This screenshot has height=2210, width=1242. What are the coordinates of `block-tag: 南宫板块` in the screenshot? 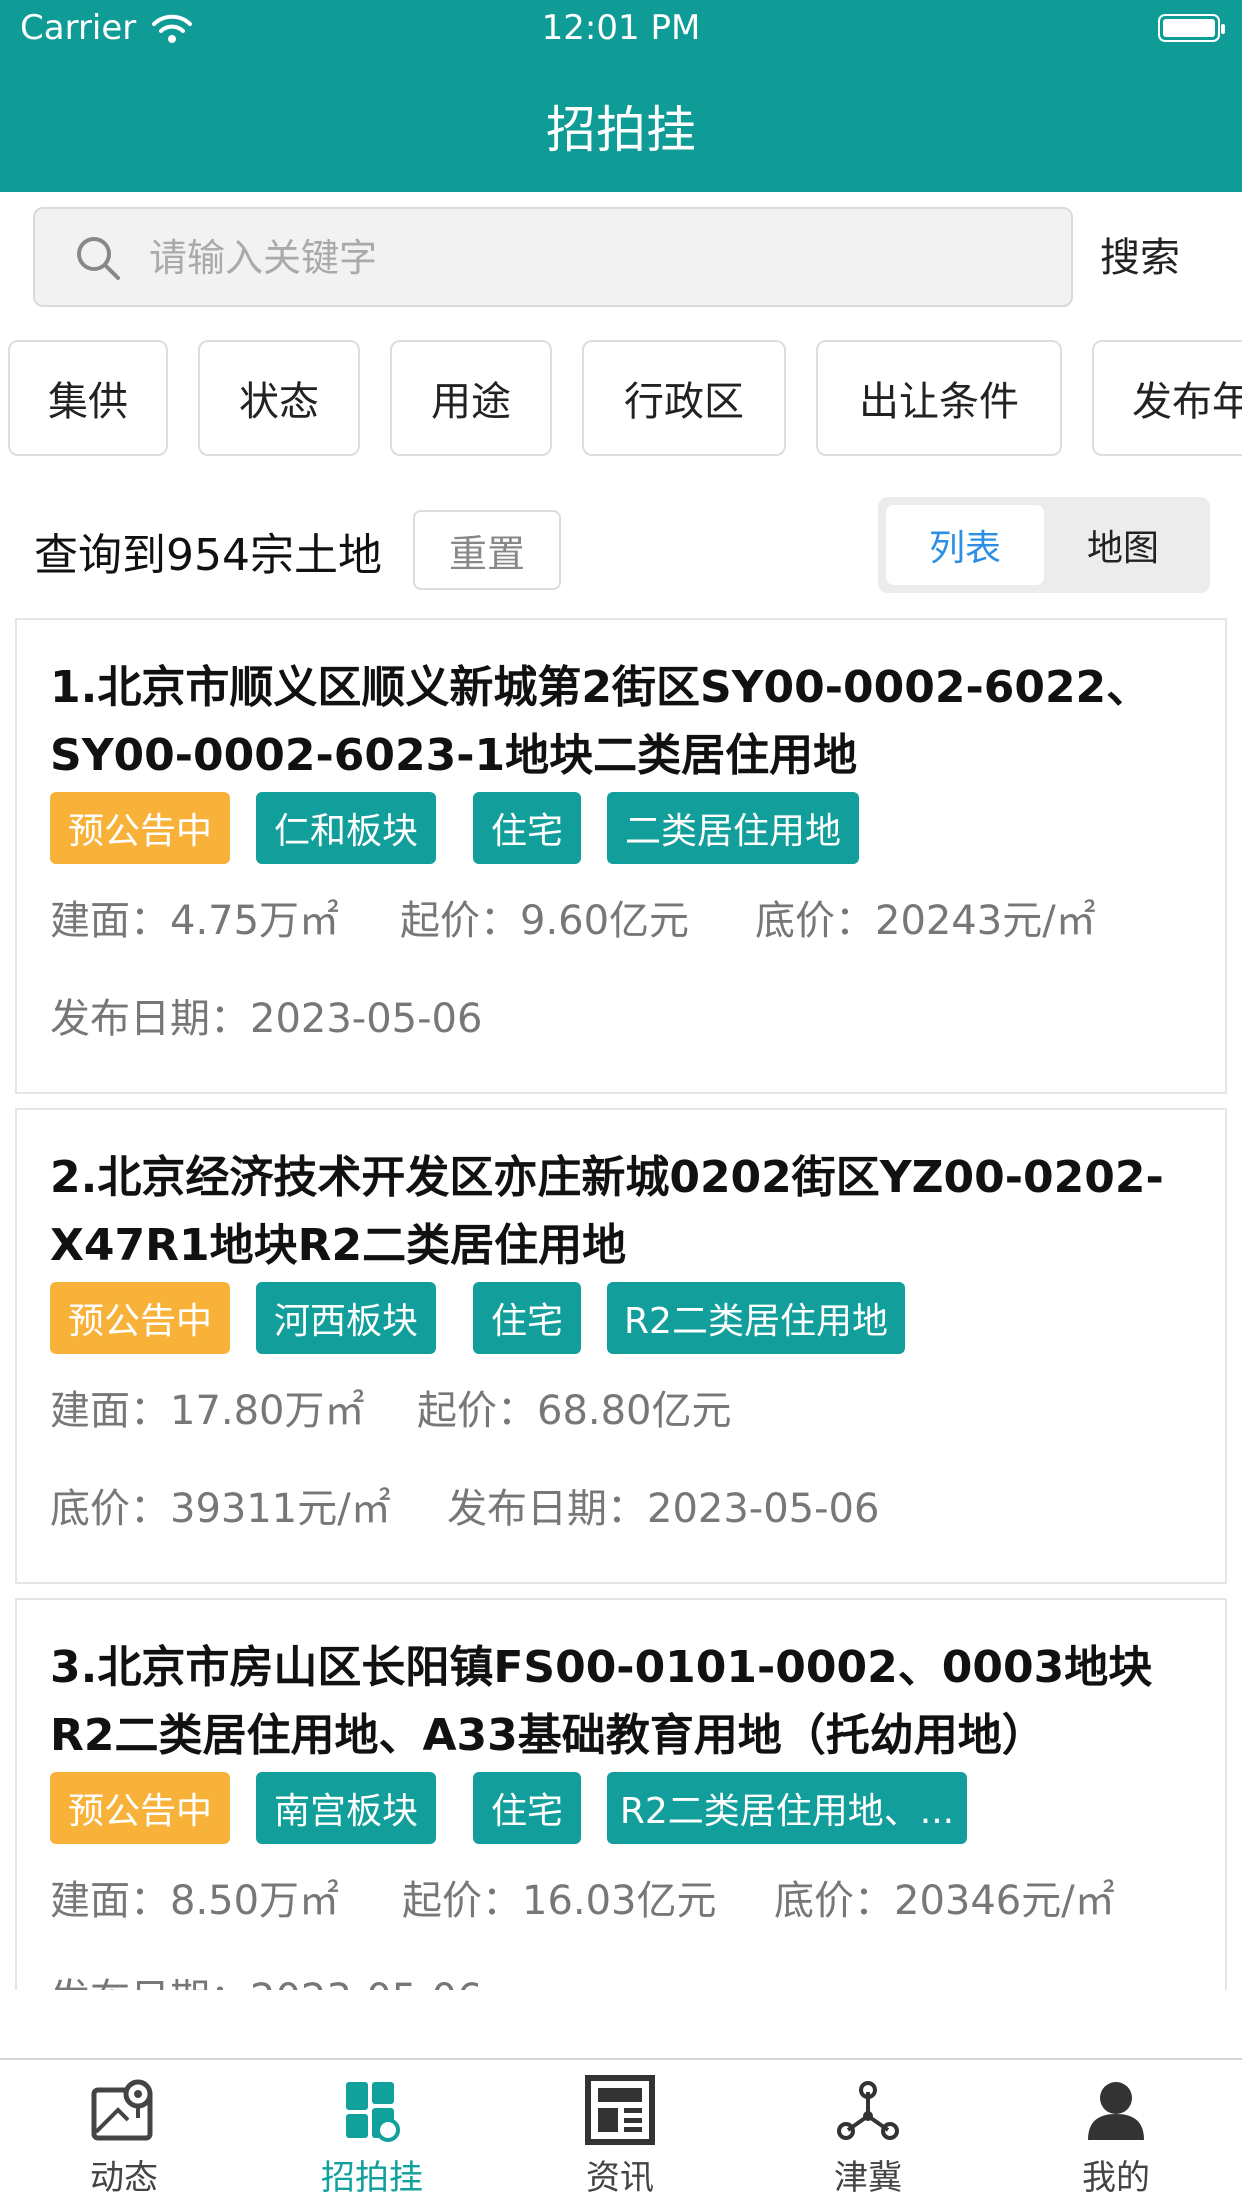 It's located at (346, 1808).